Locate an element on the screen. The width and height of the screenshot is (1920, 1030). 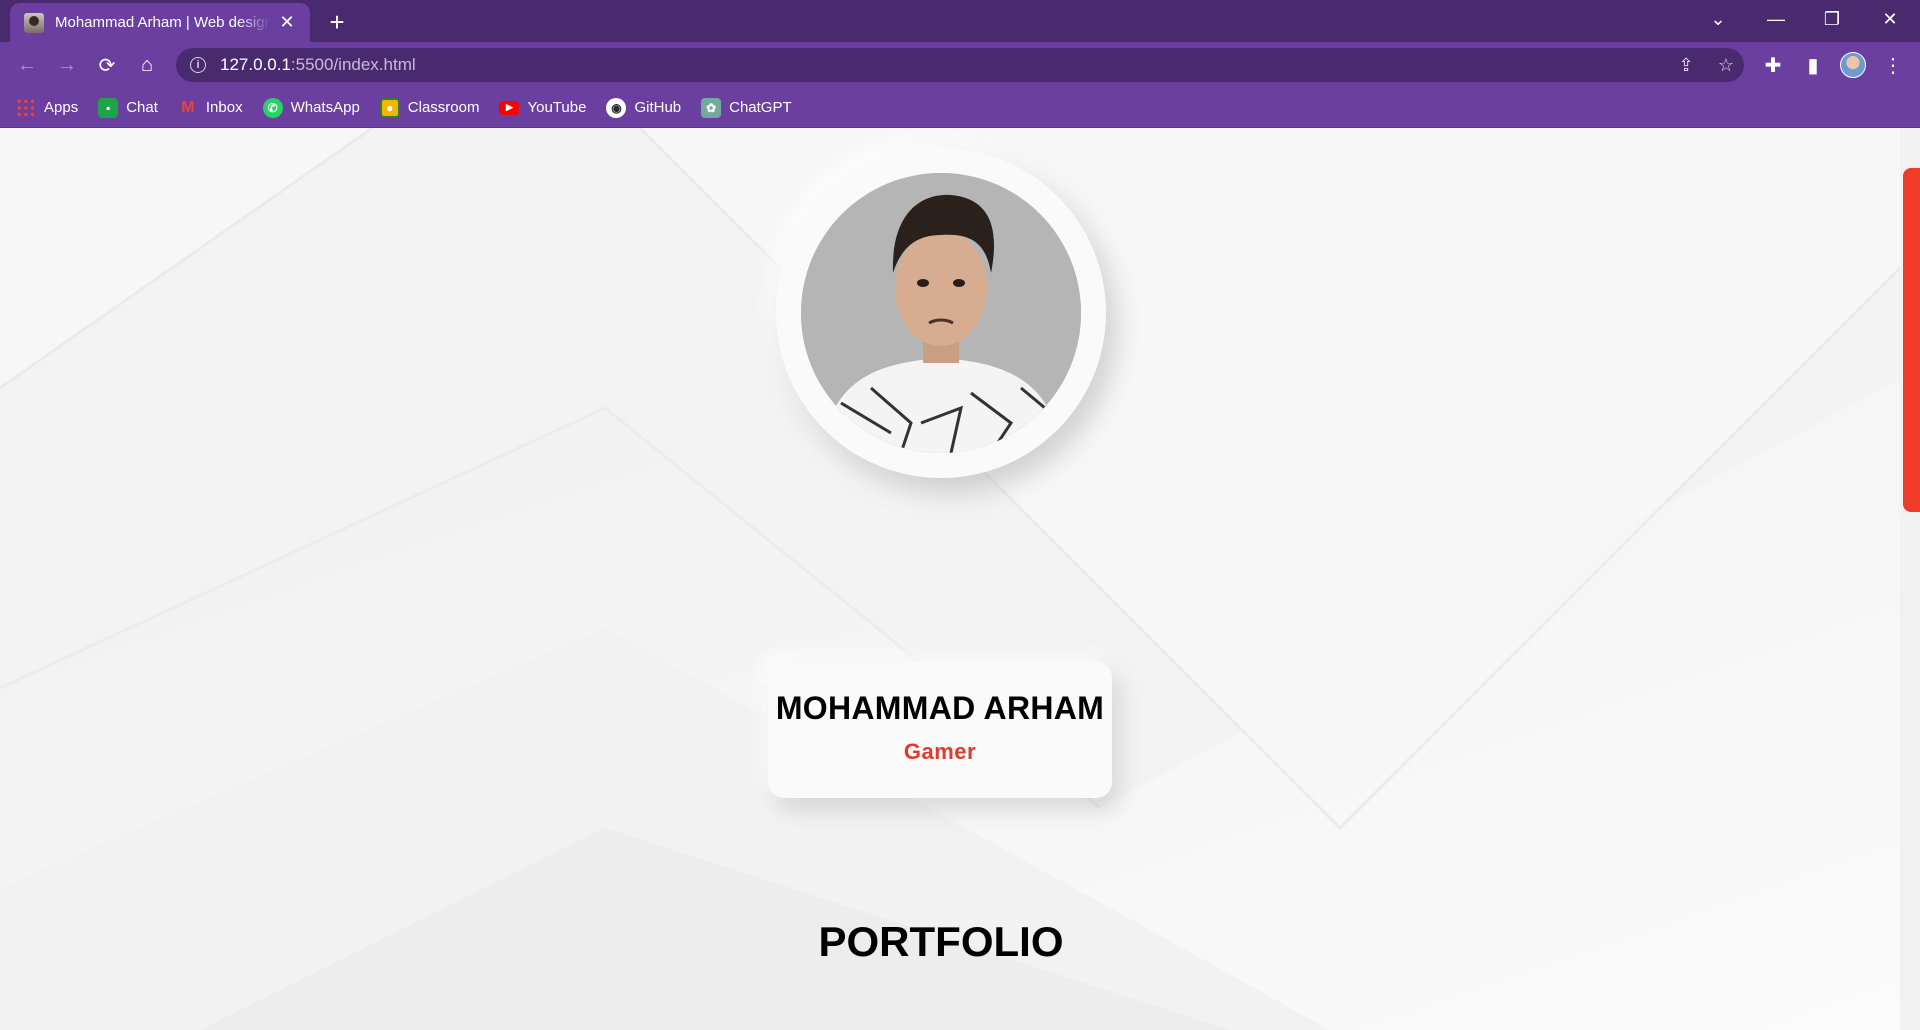
browser-tab: Mohammad Arham | Web designer ✕ is located at coordinates (160, 22).